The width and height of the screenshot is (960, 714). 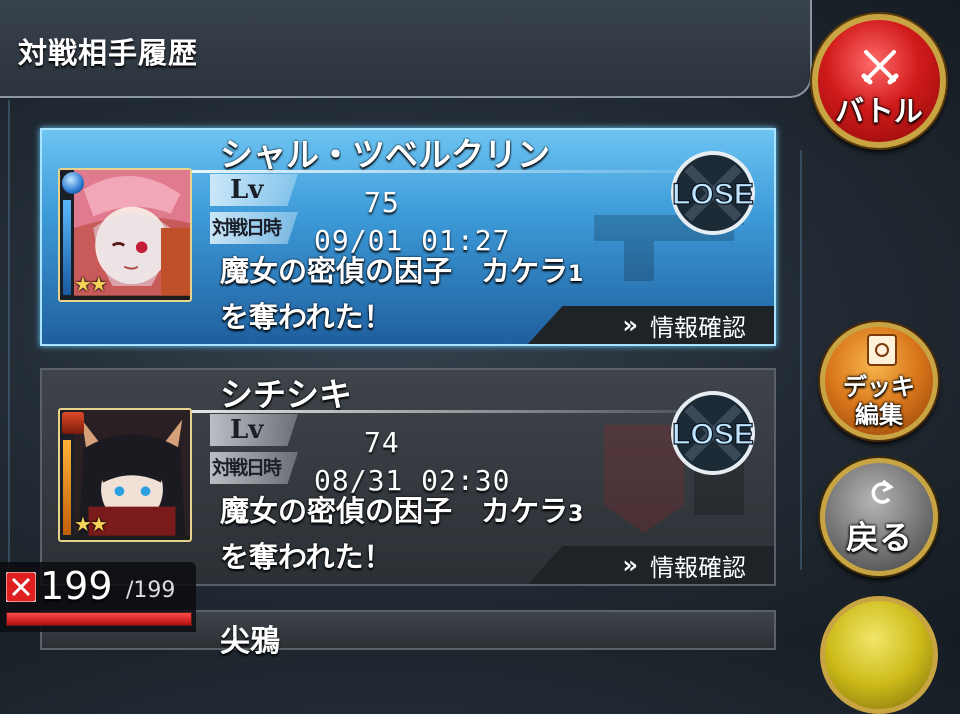 I want to click on back-button-label: 戻る, so click(x=879, y=537).